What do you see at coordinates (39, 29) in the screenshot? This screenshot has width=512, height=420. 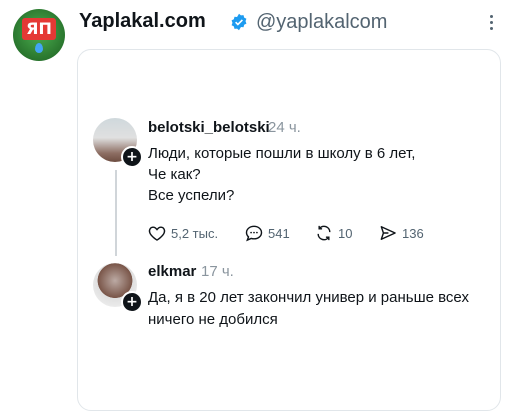 I see `avatar-logo-text: ЯП` at bounding box center [39, 29].